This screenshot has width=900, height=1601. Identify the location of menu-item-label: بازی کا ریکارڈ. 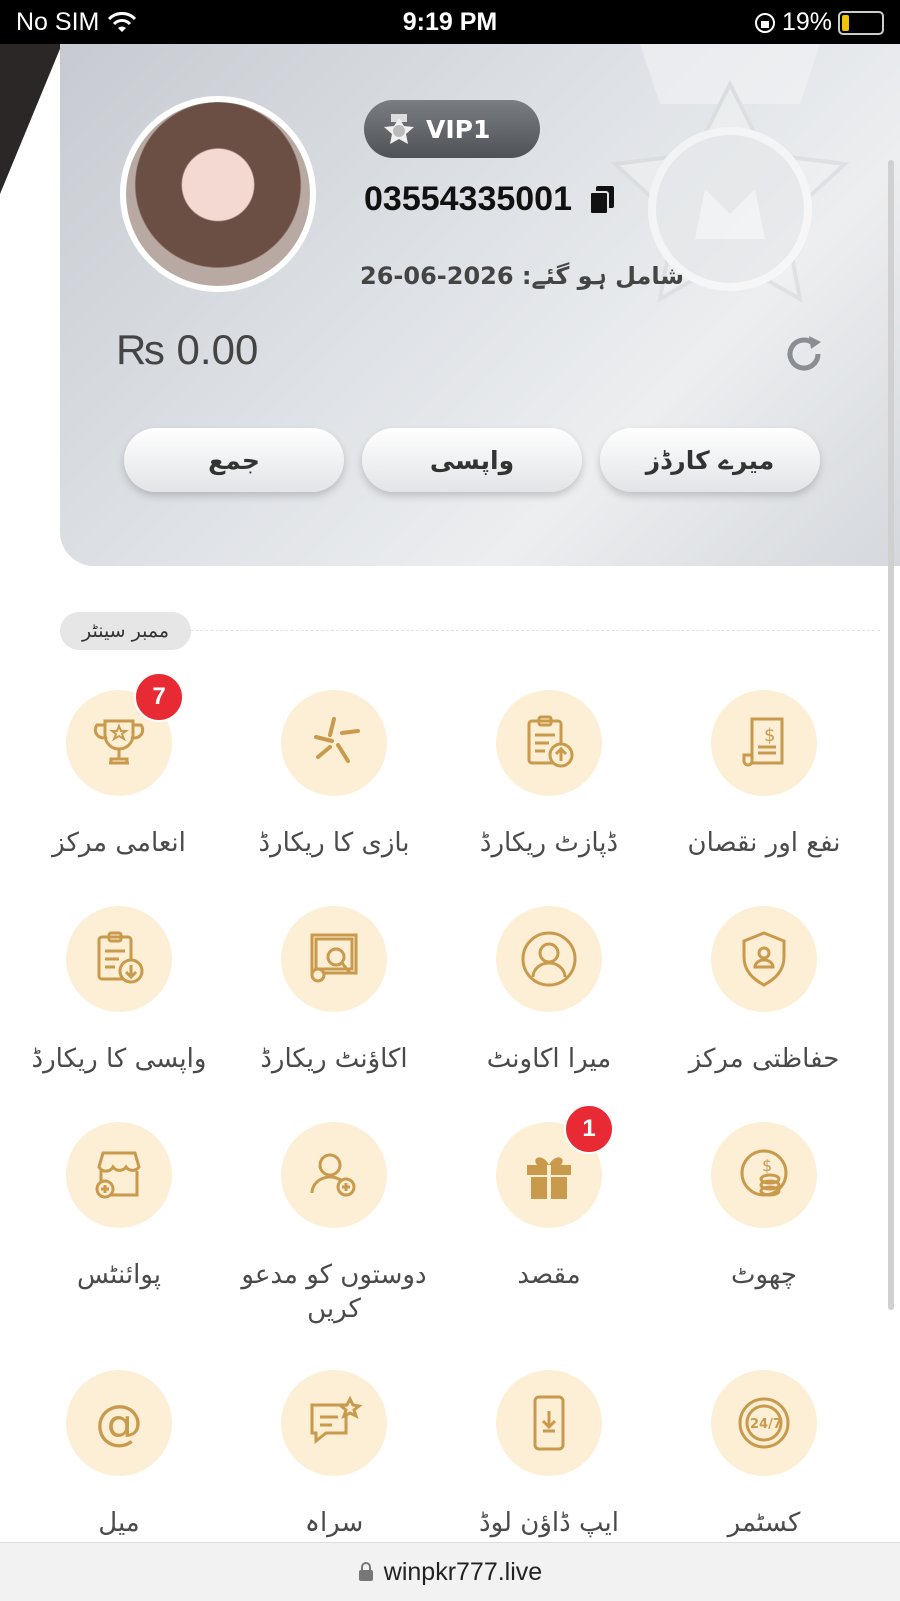
(334, 843).